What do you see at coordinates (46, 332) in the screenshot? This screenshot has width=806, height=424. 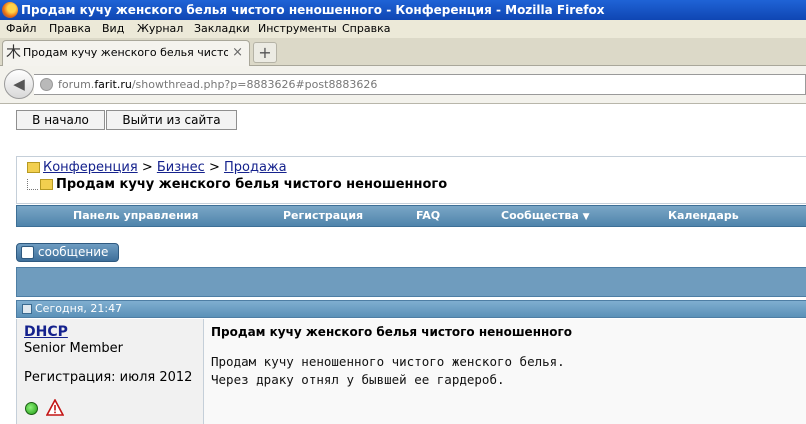 I see `post-username: DHCP` at bounding box center [46, 332].